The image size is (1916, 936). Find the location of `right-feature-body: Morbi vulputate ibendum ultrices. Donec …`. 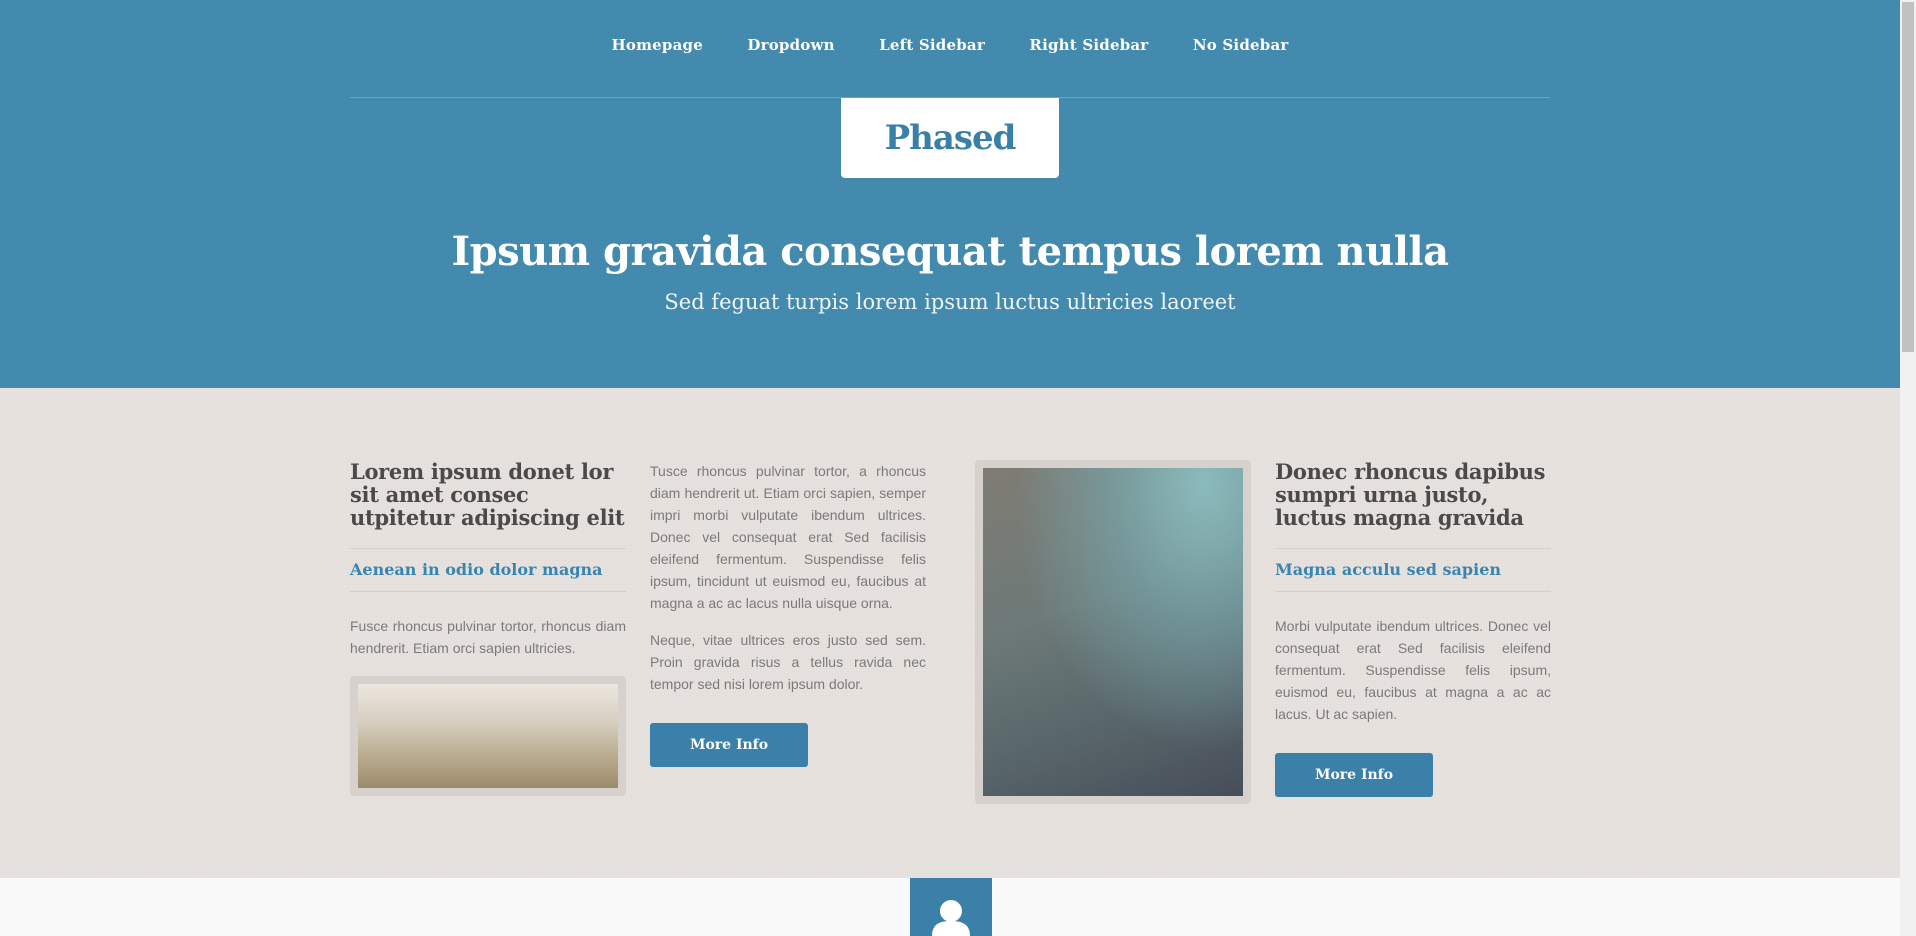

right-feature-body: Morbi vulputate ibendum ultrices. Donec … is located at coordinates (1413, 670).